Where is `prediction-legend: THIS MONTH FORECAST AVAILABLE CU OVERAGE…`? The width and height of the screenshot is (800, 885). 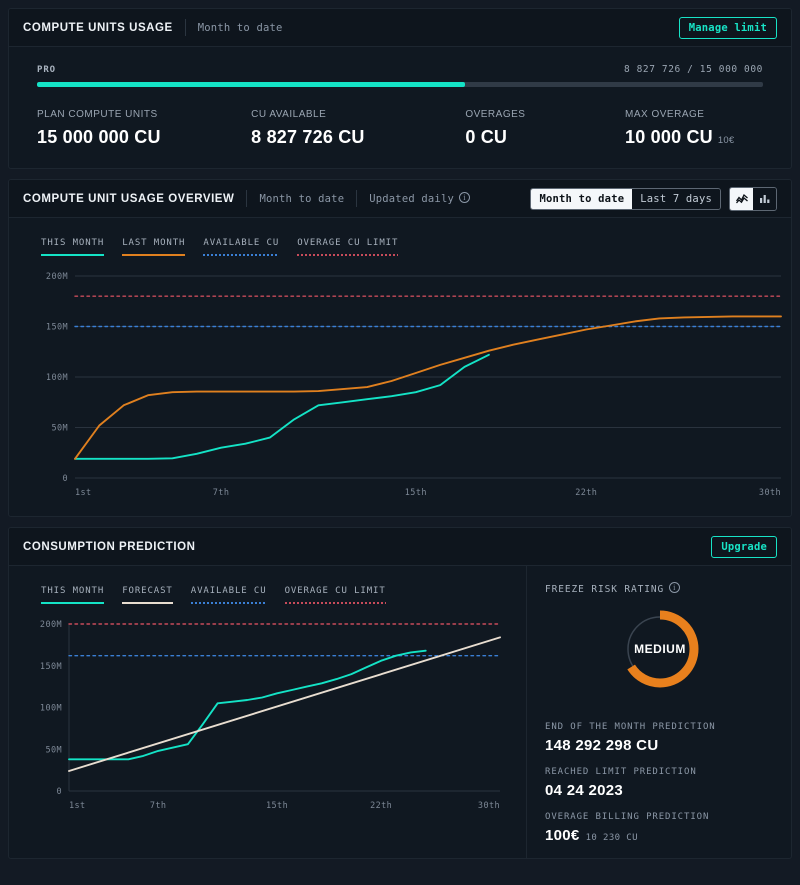 prediction-legend: THIS MONTH FORECAST AVAILABLE CU OVERAGE… is located at coordinates (274, 595).